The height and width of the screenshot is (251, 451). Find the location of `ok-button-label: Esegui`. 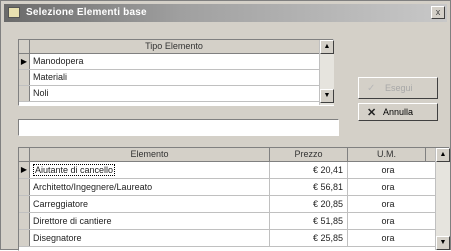

ok-button-label: Esegui is located at coordinates (399, 88).